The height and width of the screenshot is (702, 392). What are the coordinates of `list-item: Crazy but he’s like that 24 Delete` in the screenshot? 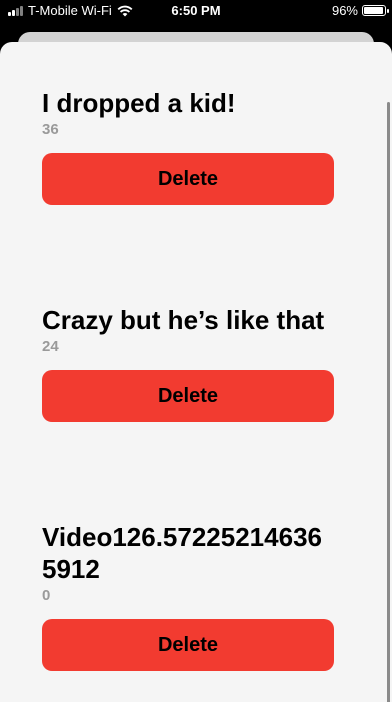 It's located at (188, 363).